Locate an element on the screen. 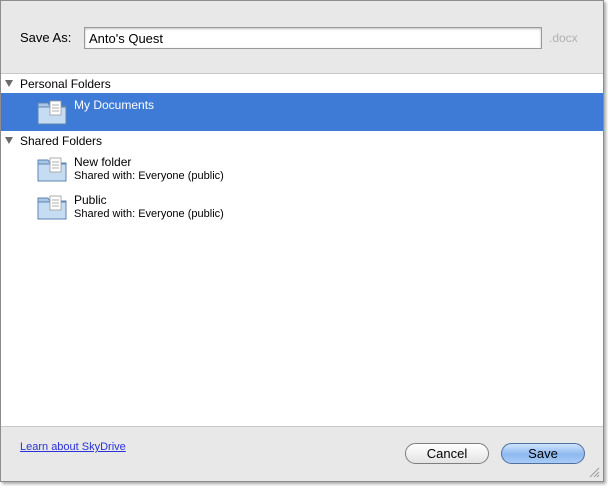  folder-row-public: Public Shared with: Everyone (public) is located at coordinates (302, 207).